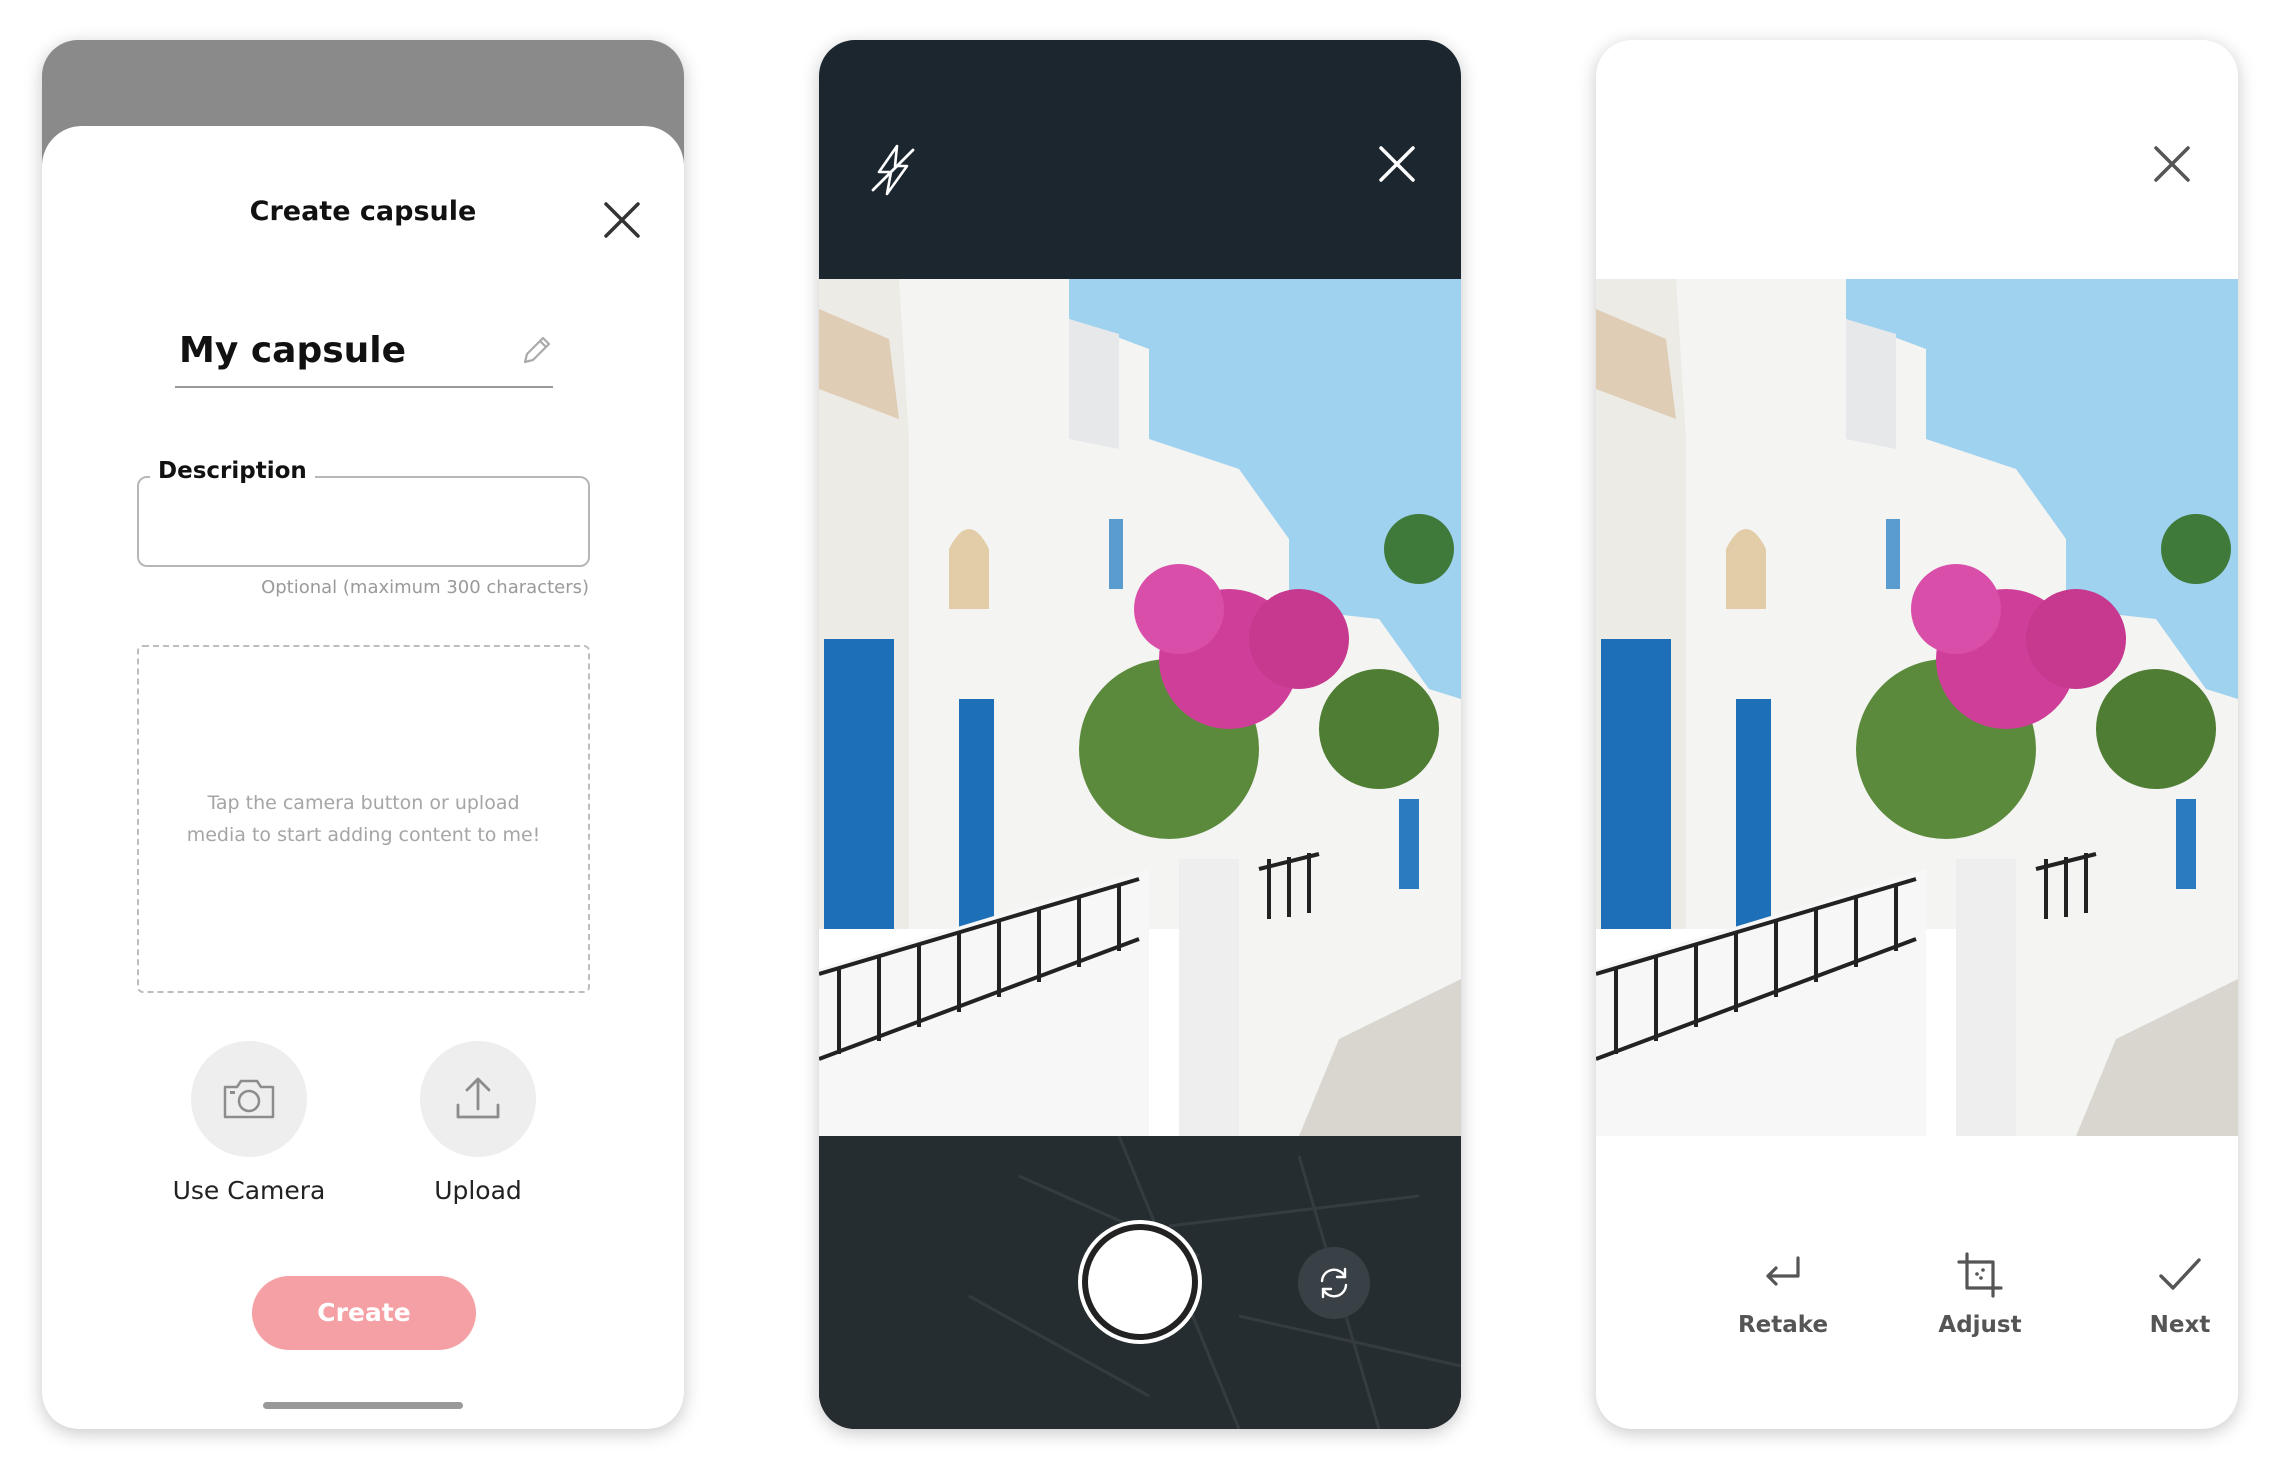  I want to click on flip-camera-button, so click(1334, 1283).